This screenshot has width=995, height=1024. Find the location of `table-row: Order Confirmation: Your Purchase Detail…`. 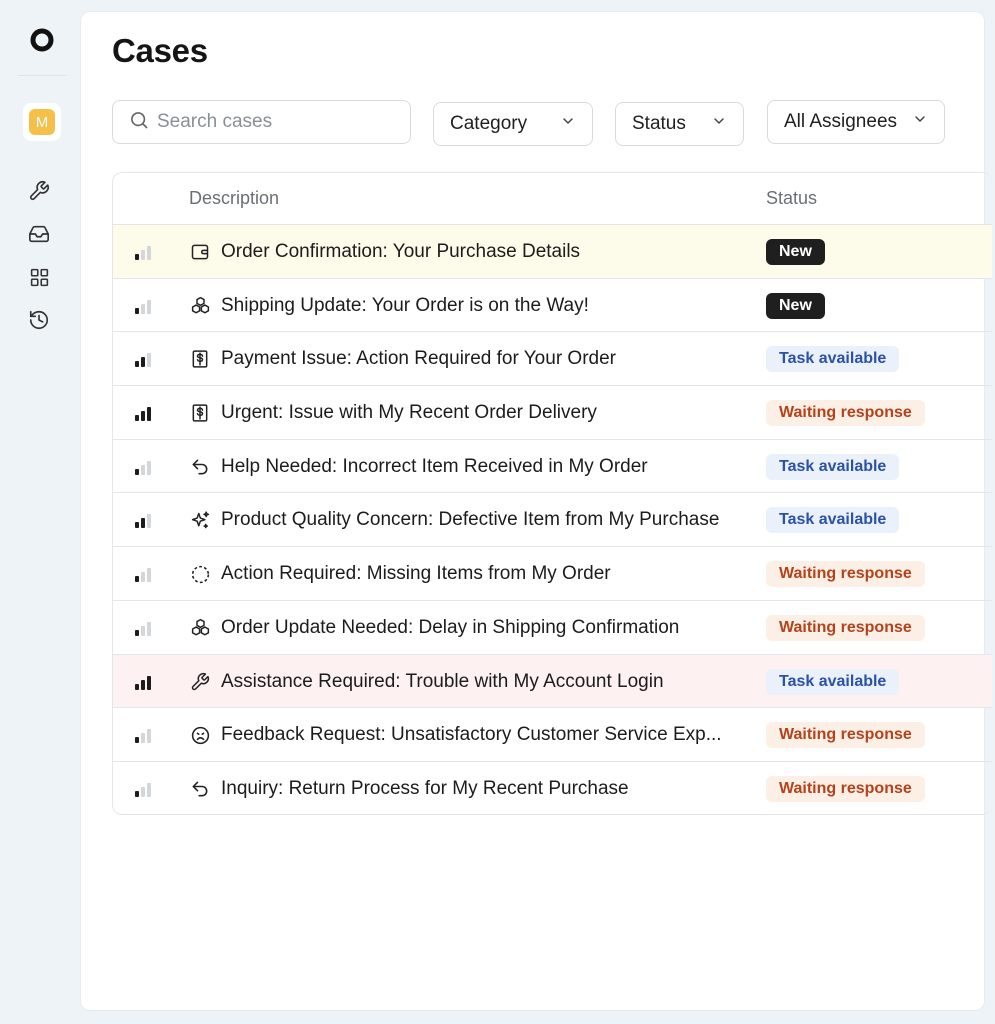

table-row: Order Confirmation: Your Purchase Detail… is located at coordinates (552, 252).